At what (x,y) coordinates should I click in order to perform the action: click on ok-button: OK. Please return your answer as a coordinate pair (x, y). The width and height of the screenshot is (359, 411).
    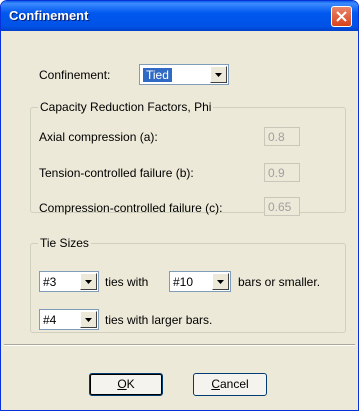
    Looking at the image, I should click on (126, 384).